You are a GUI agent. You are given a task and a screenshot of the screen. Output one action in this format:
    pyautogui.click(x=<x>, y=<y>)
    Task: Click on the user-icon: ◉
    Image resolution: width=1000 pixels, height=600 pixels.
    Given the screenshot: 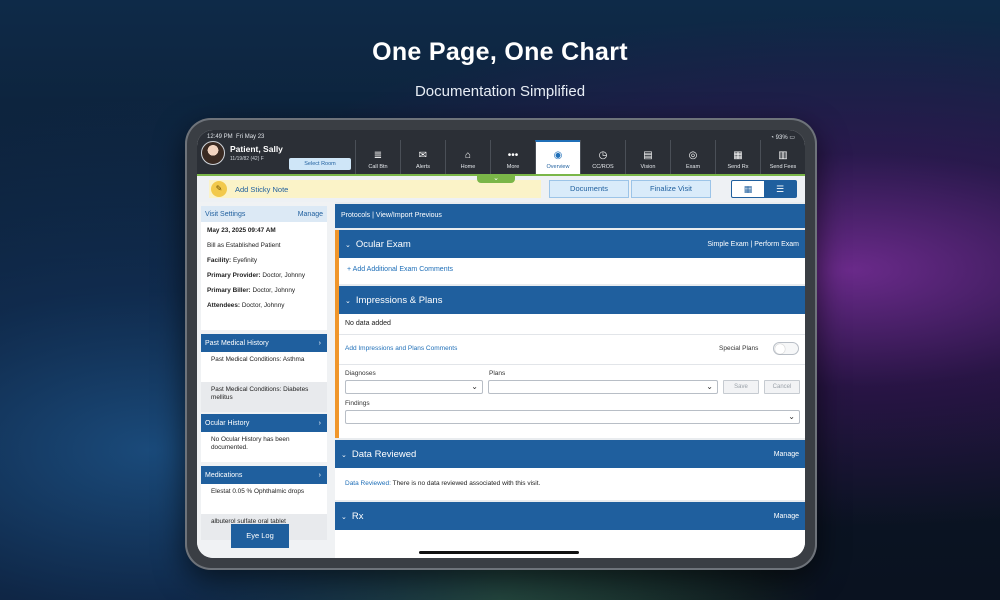 What is the action you would take?
    pyautogui.click(x=558, y=155)
    